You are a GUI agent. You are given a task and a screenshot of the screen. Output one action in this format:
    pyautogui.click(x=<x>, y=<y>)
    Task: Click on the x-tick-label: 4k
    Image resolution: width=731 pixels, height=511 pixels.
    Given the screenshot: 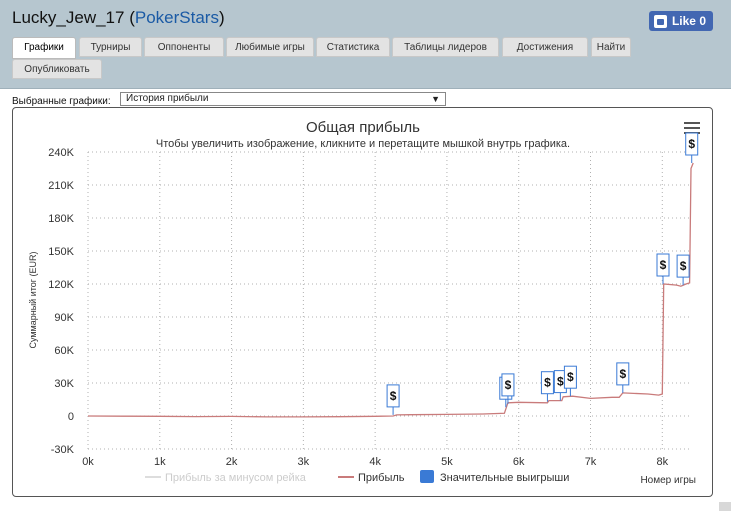 What is the action you would take?
    pyautogui.click(x=375, y=462)
    